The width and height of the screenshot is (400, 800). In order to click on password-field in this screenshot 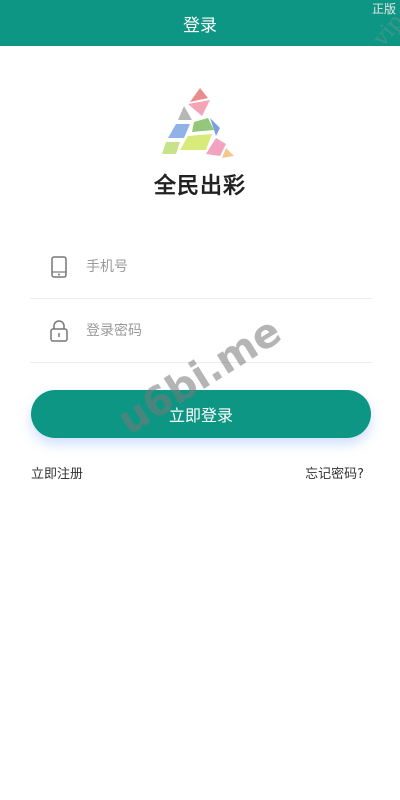, I will do `click(201, 331)`.